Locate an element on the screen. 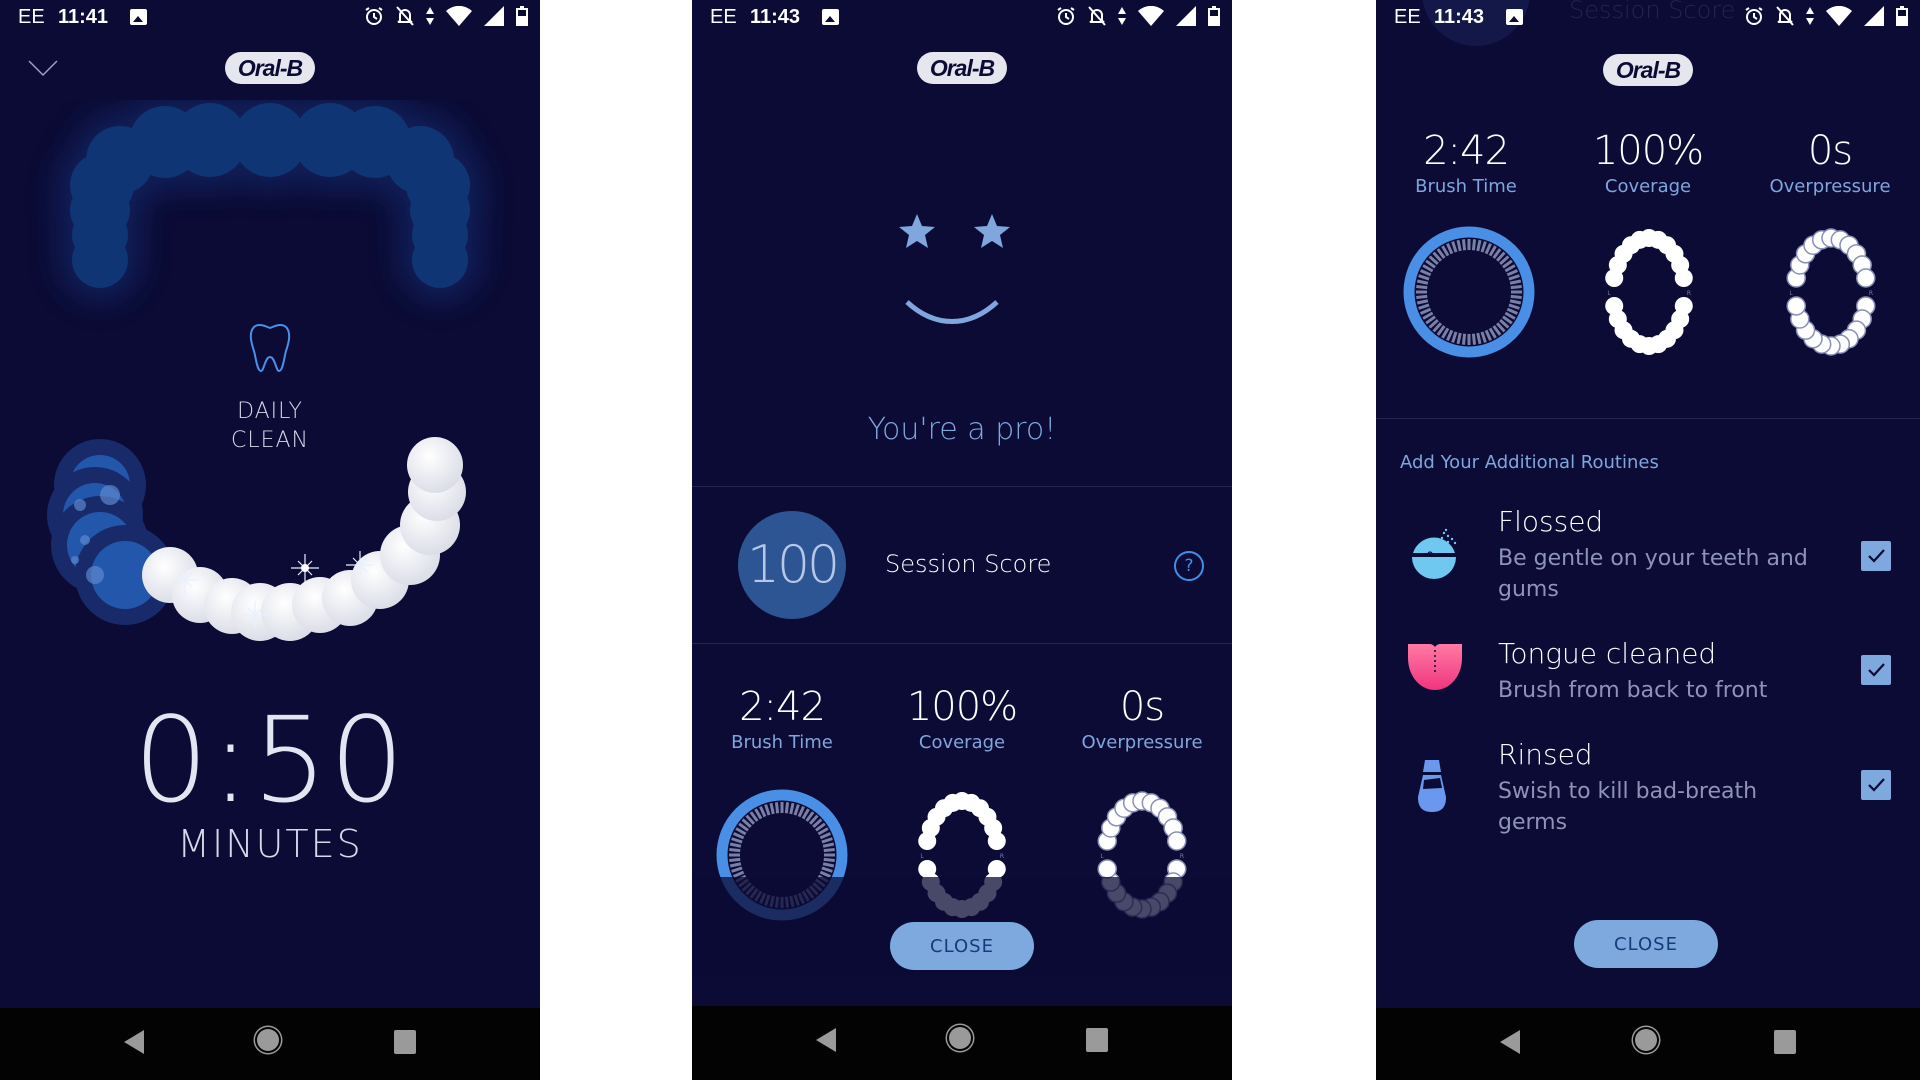  clock: 11:41 is located at coordinates (83, 17).